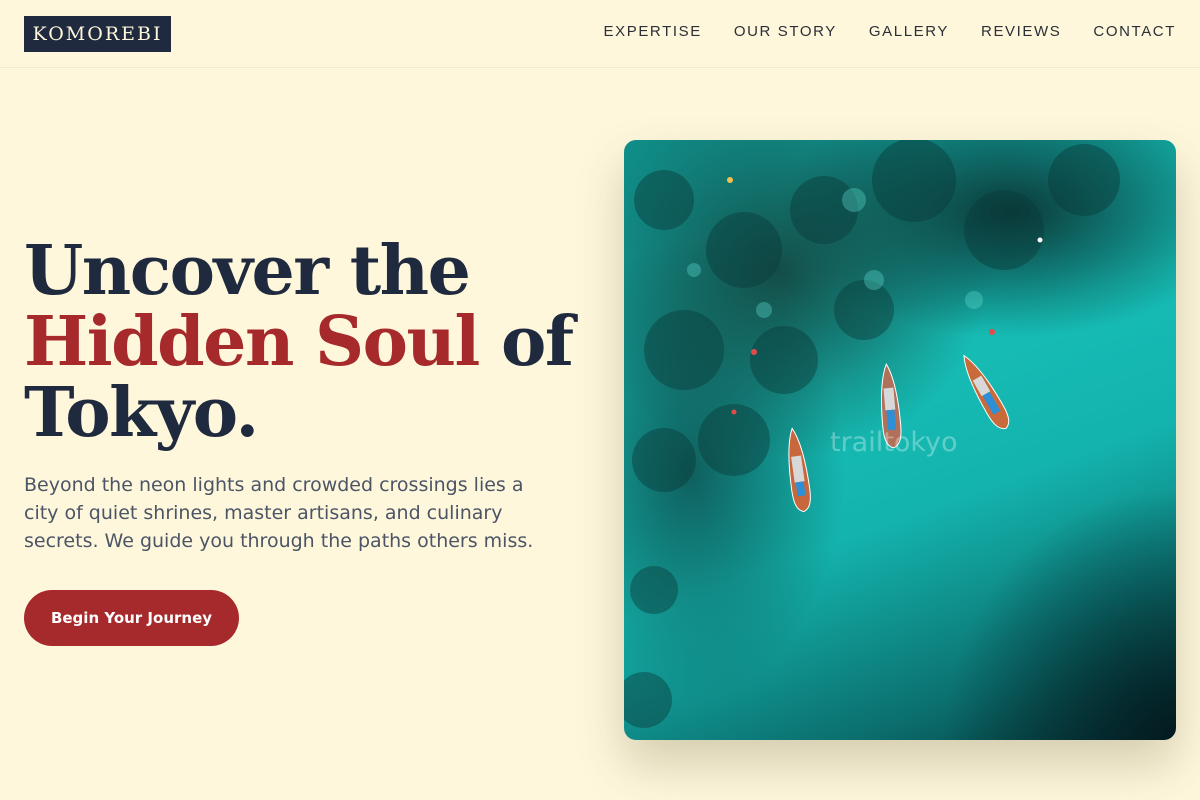  Describe the element at coordinates (537, 342) in the screenshot. I see `headline-of: of` at that location.